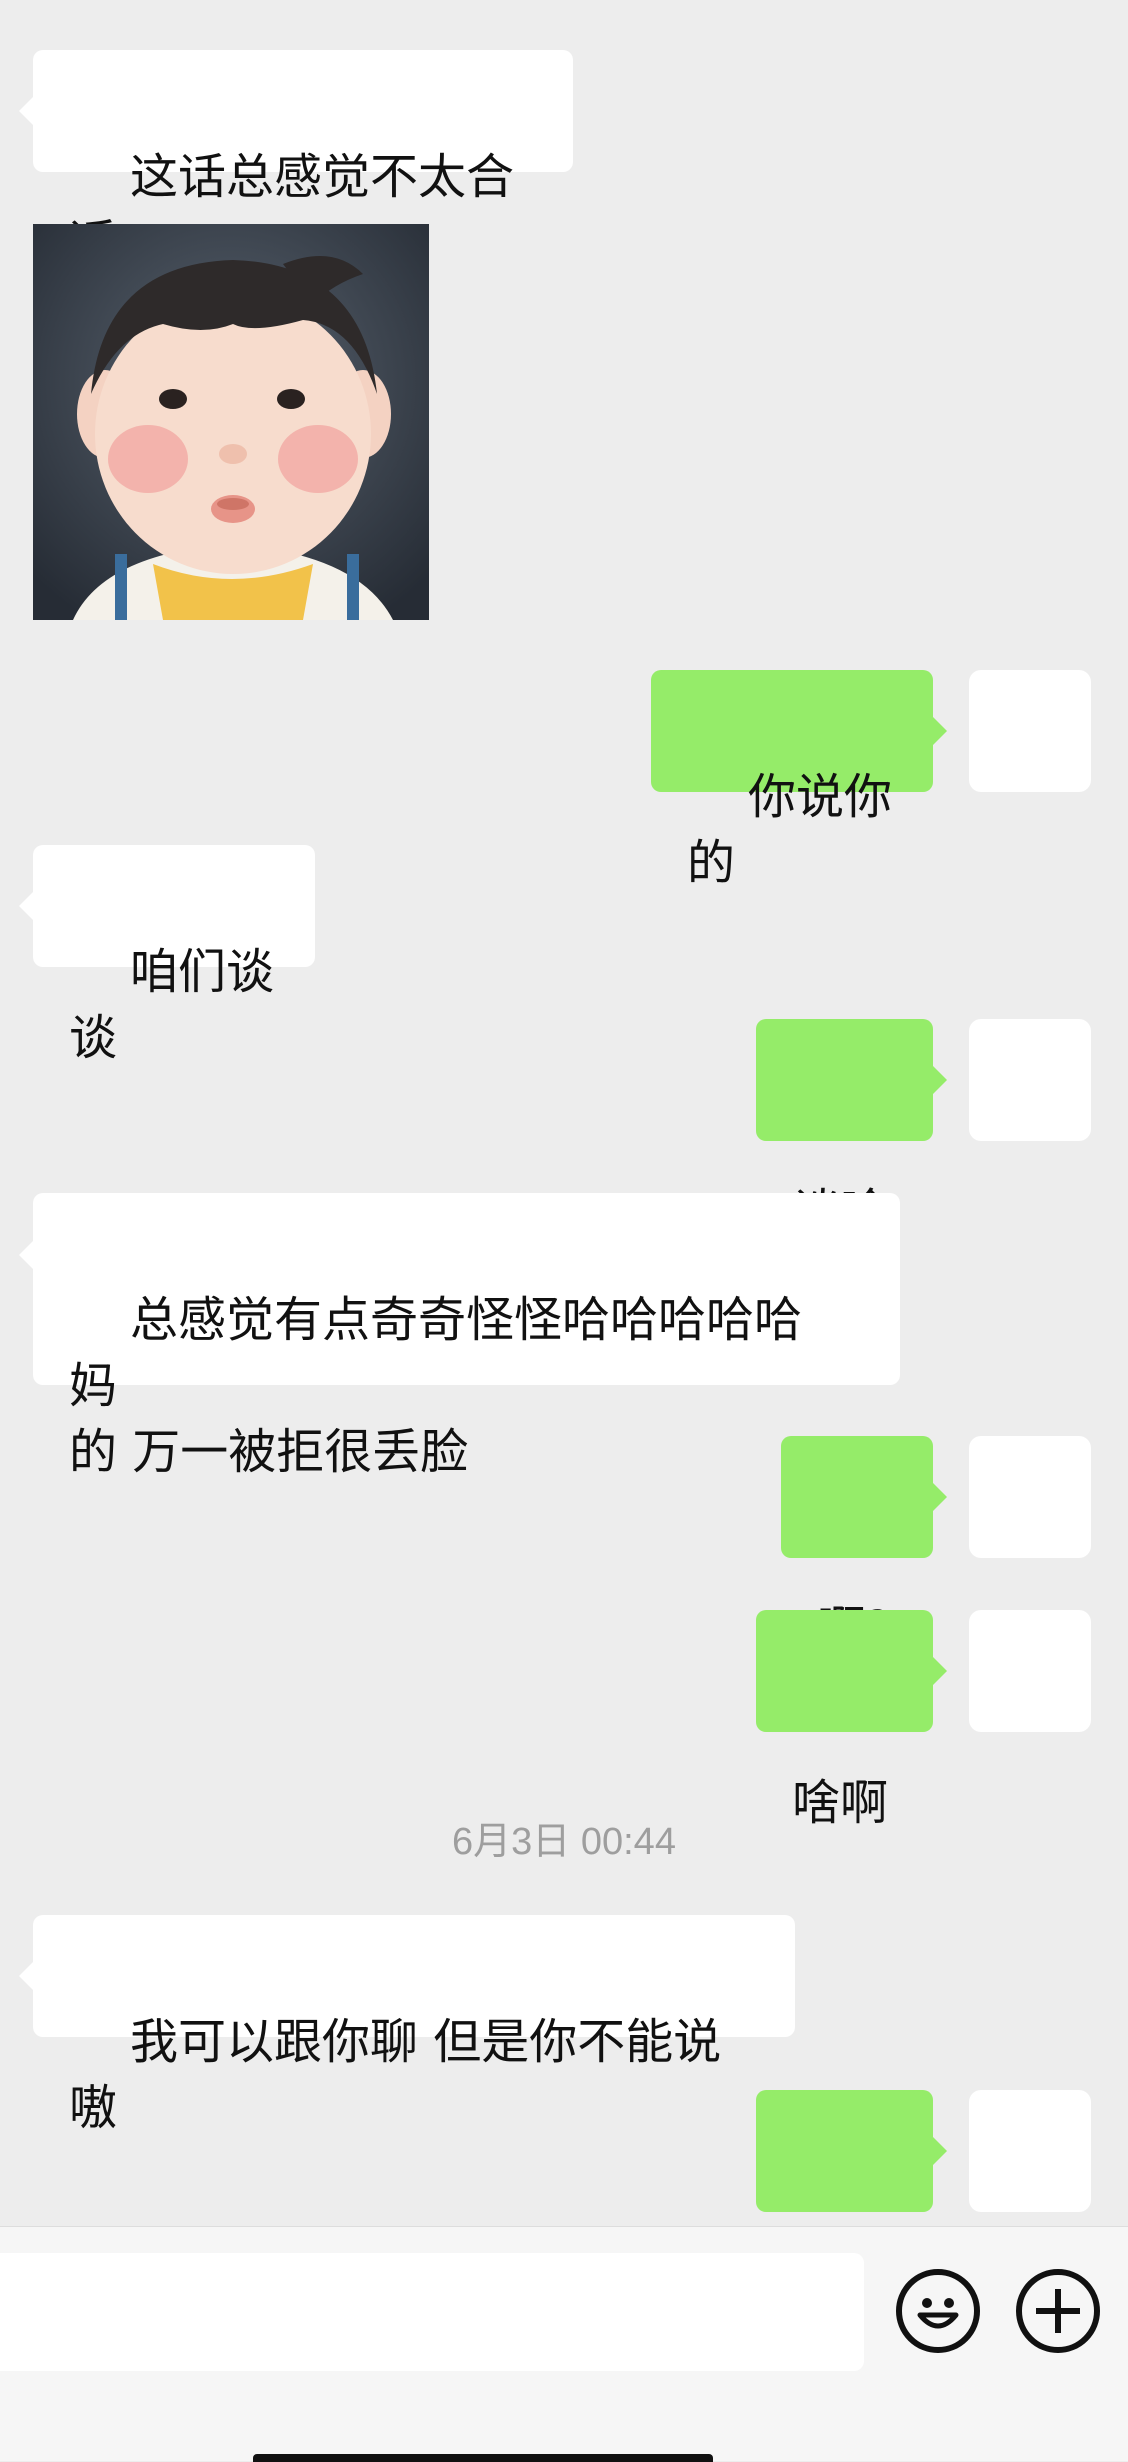 The image size is (1128, 2462). What do you see at coordinates (564, 1842) in the screenshot?
I see `timestamp: 6月3日 00:44` at bounding box center [564, 1842].